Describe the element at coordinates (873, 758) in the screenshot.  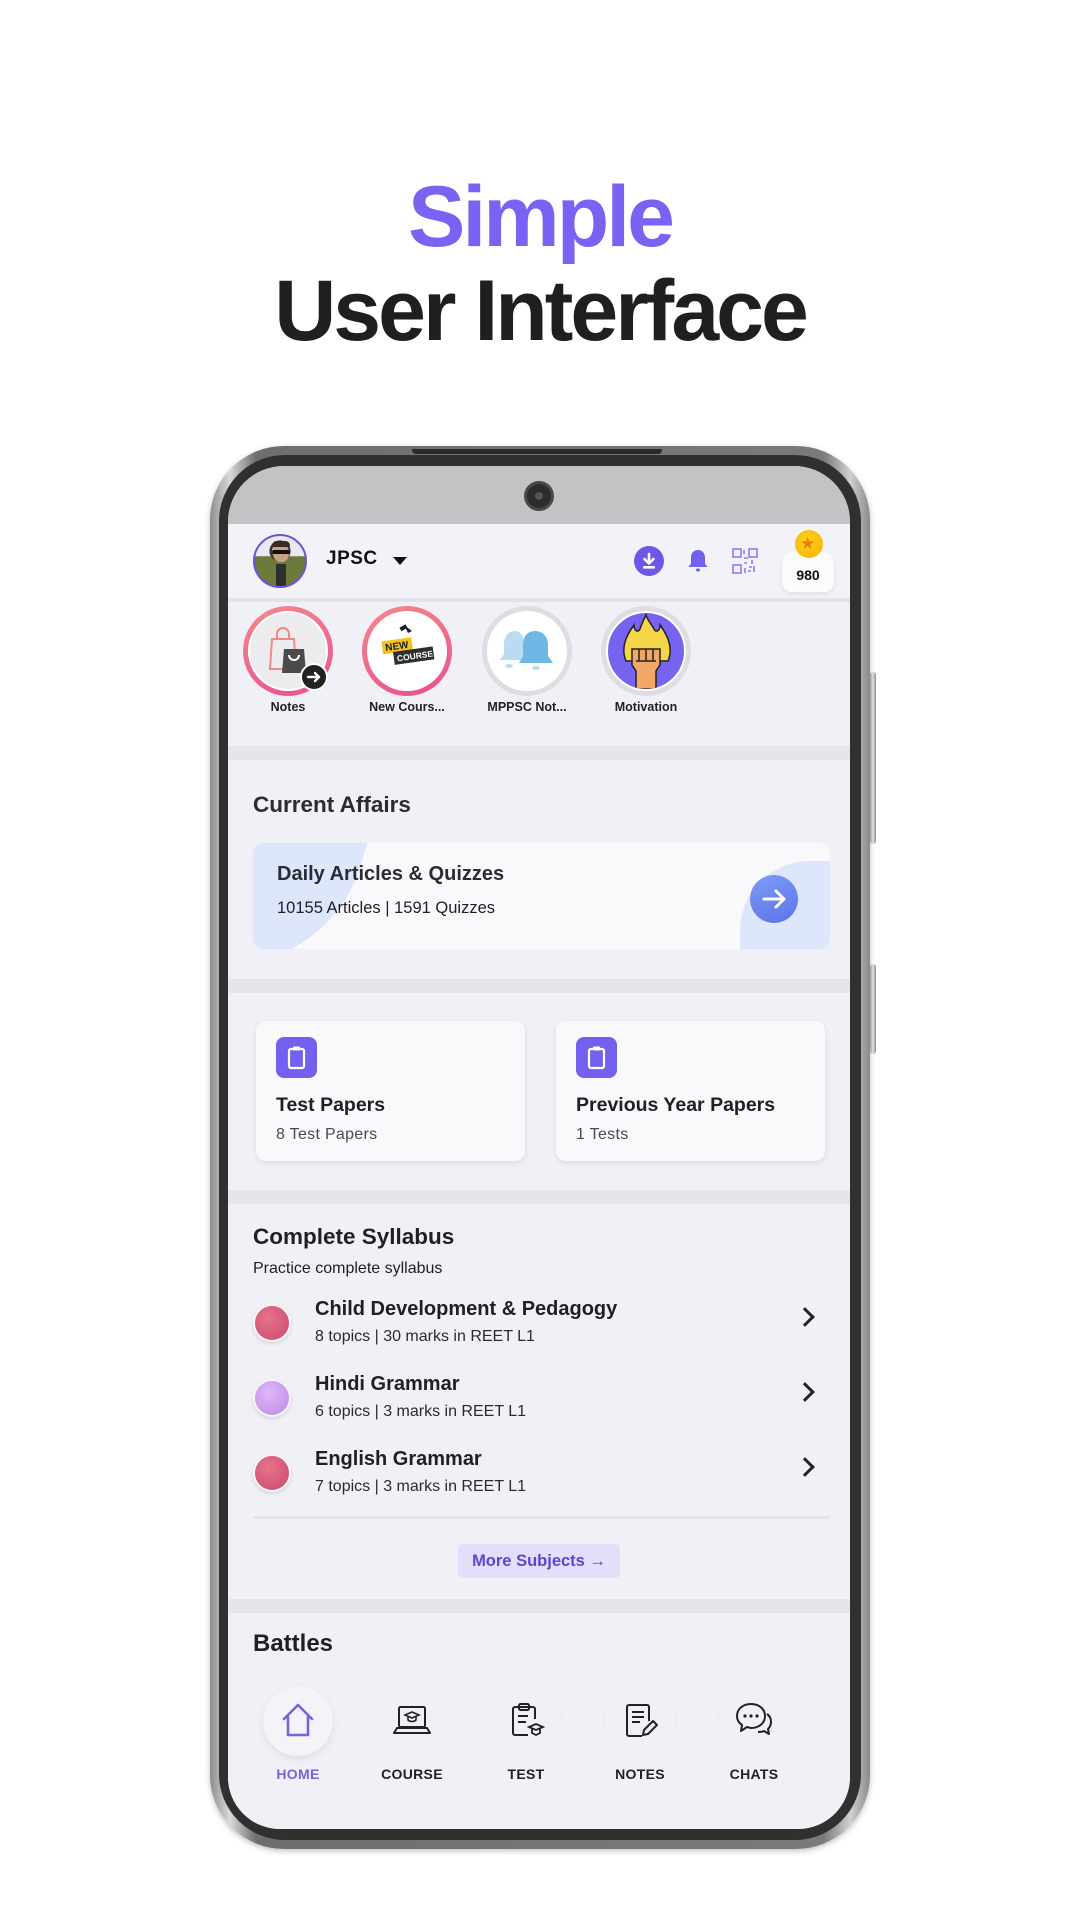
I see `volume-button` at that location.